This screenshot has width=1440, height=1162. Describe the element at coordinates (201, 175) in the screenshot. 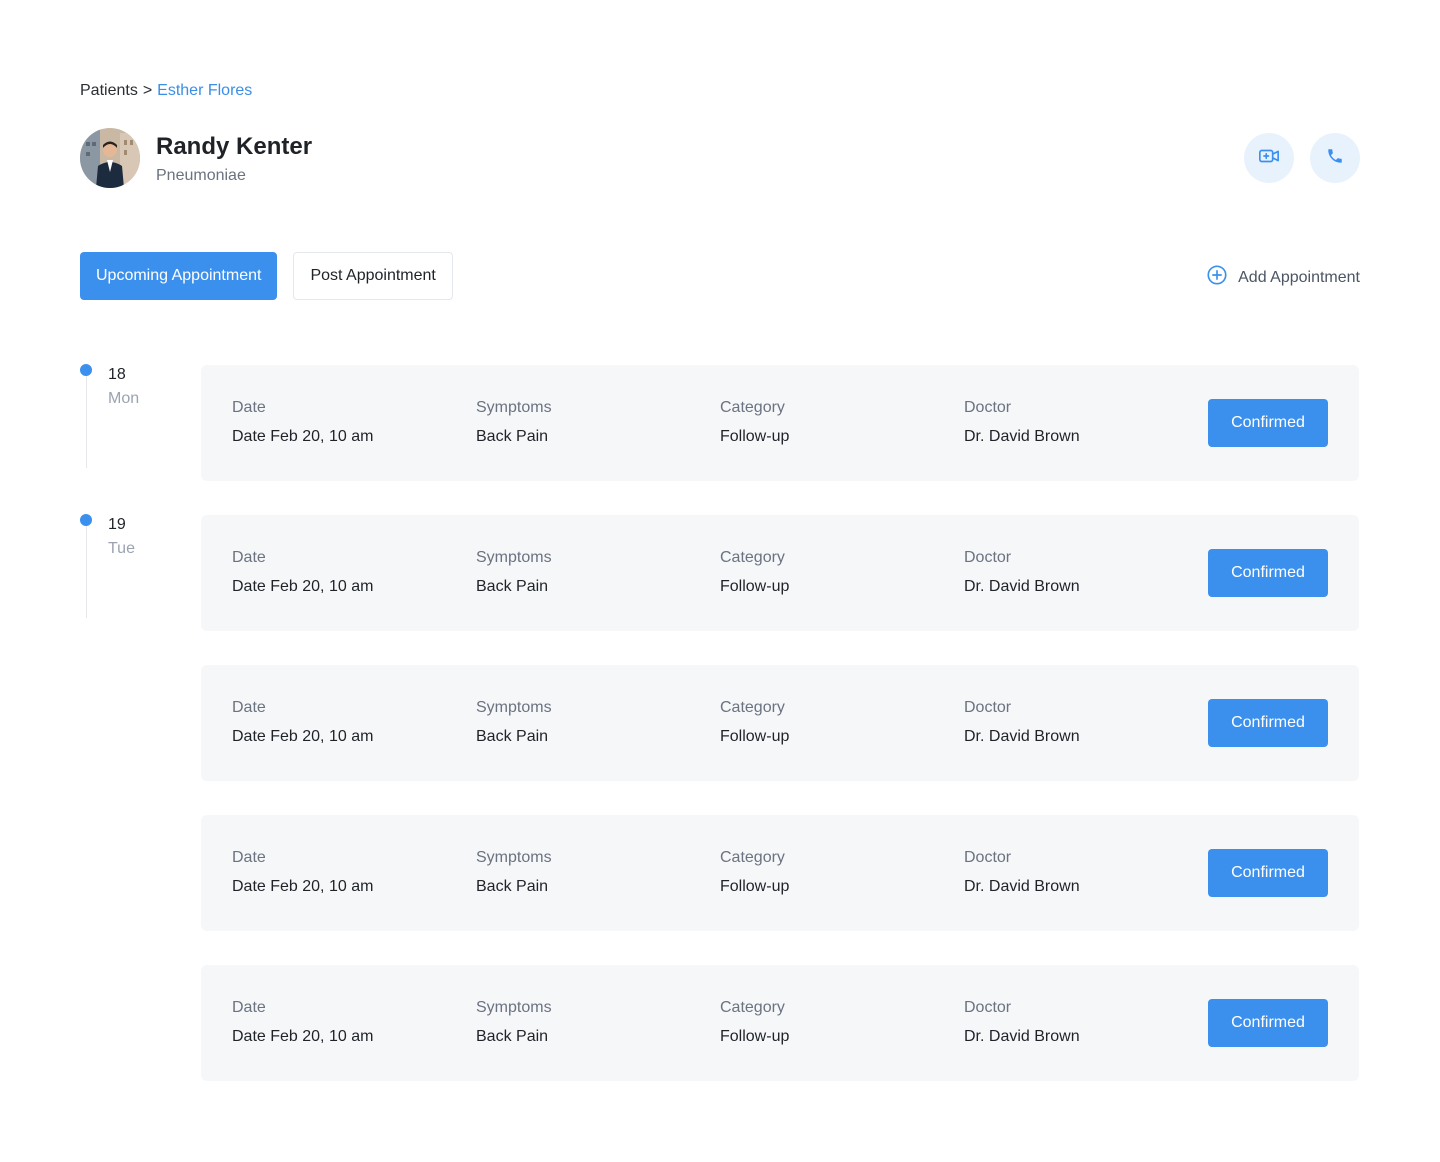

I see `patient-condition: Pneumoniae` at that location.